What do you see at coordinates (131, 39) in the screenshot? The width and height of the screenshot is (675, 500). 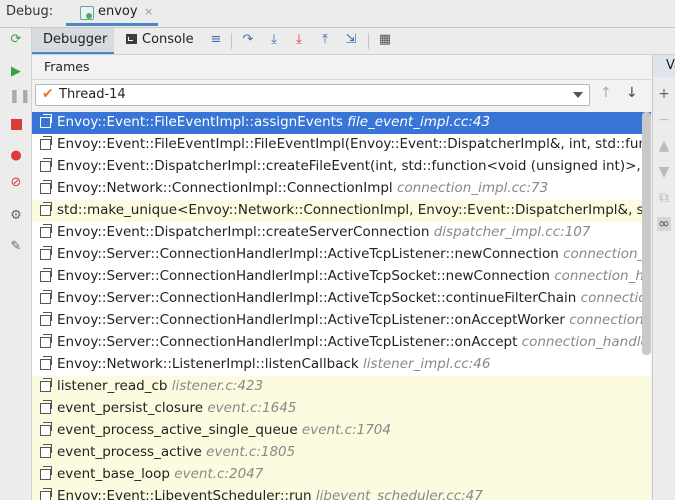 I see `console-icon` at bounding box center [131, 39].